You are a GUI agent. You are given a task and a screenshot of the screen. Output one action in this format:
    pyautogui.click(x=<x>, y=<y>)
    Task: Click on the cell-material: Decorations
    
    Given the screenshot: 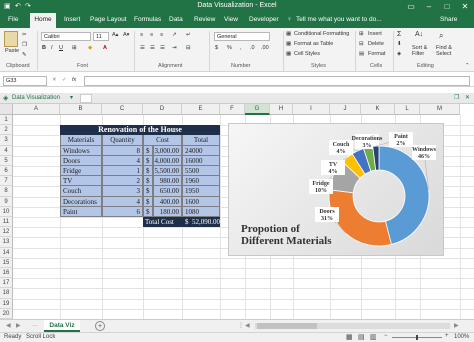 What is the action you would take?
    pyautogui.click(x=81, y=201)
    